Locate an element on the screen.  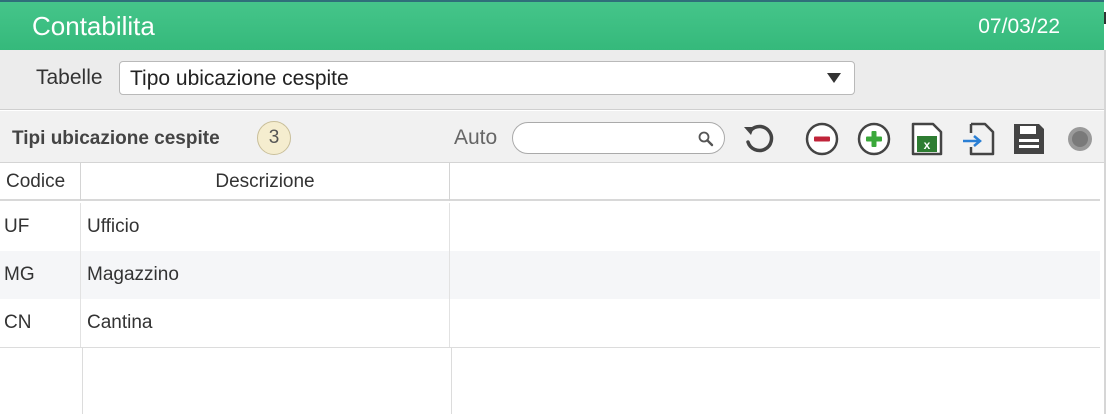
cell-description: Ufficio is located at coordinates (265, 227).